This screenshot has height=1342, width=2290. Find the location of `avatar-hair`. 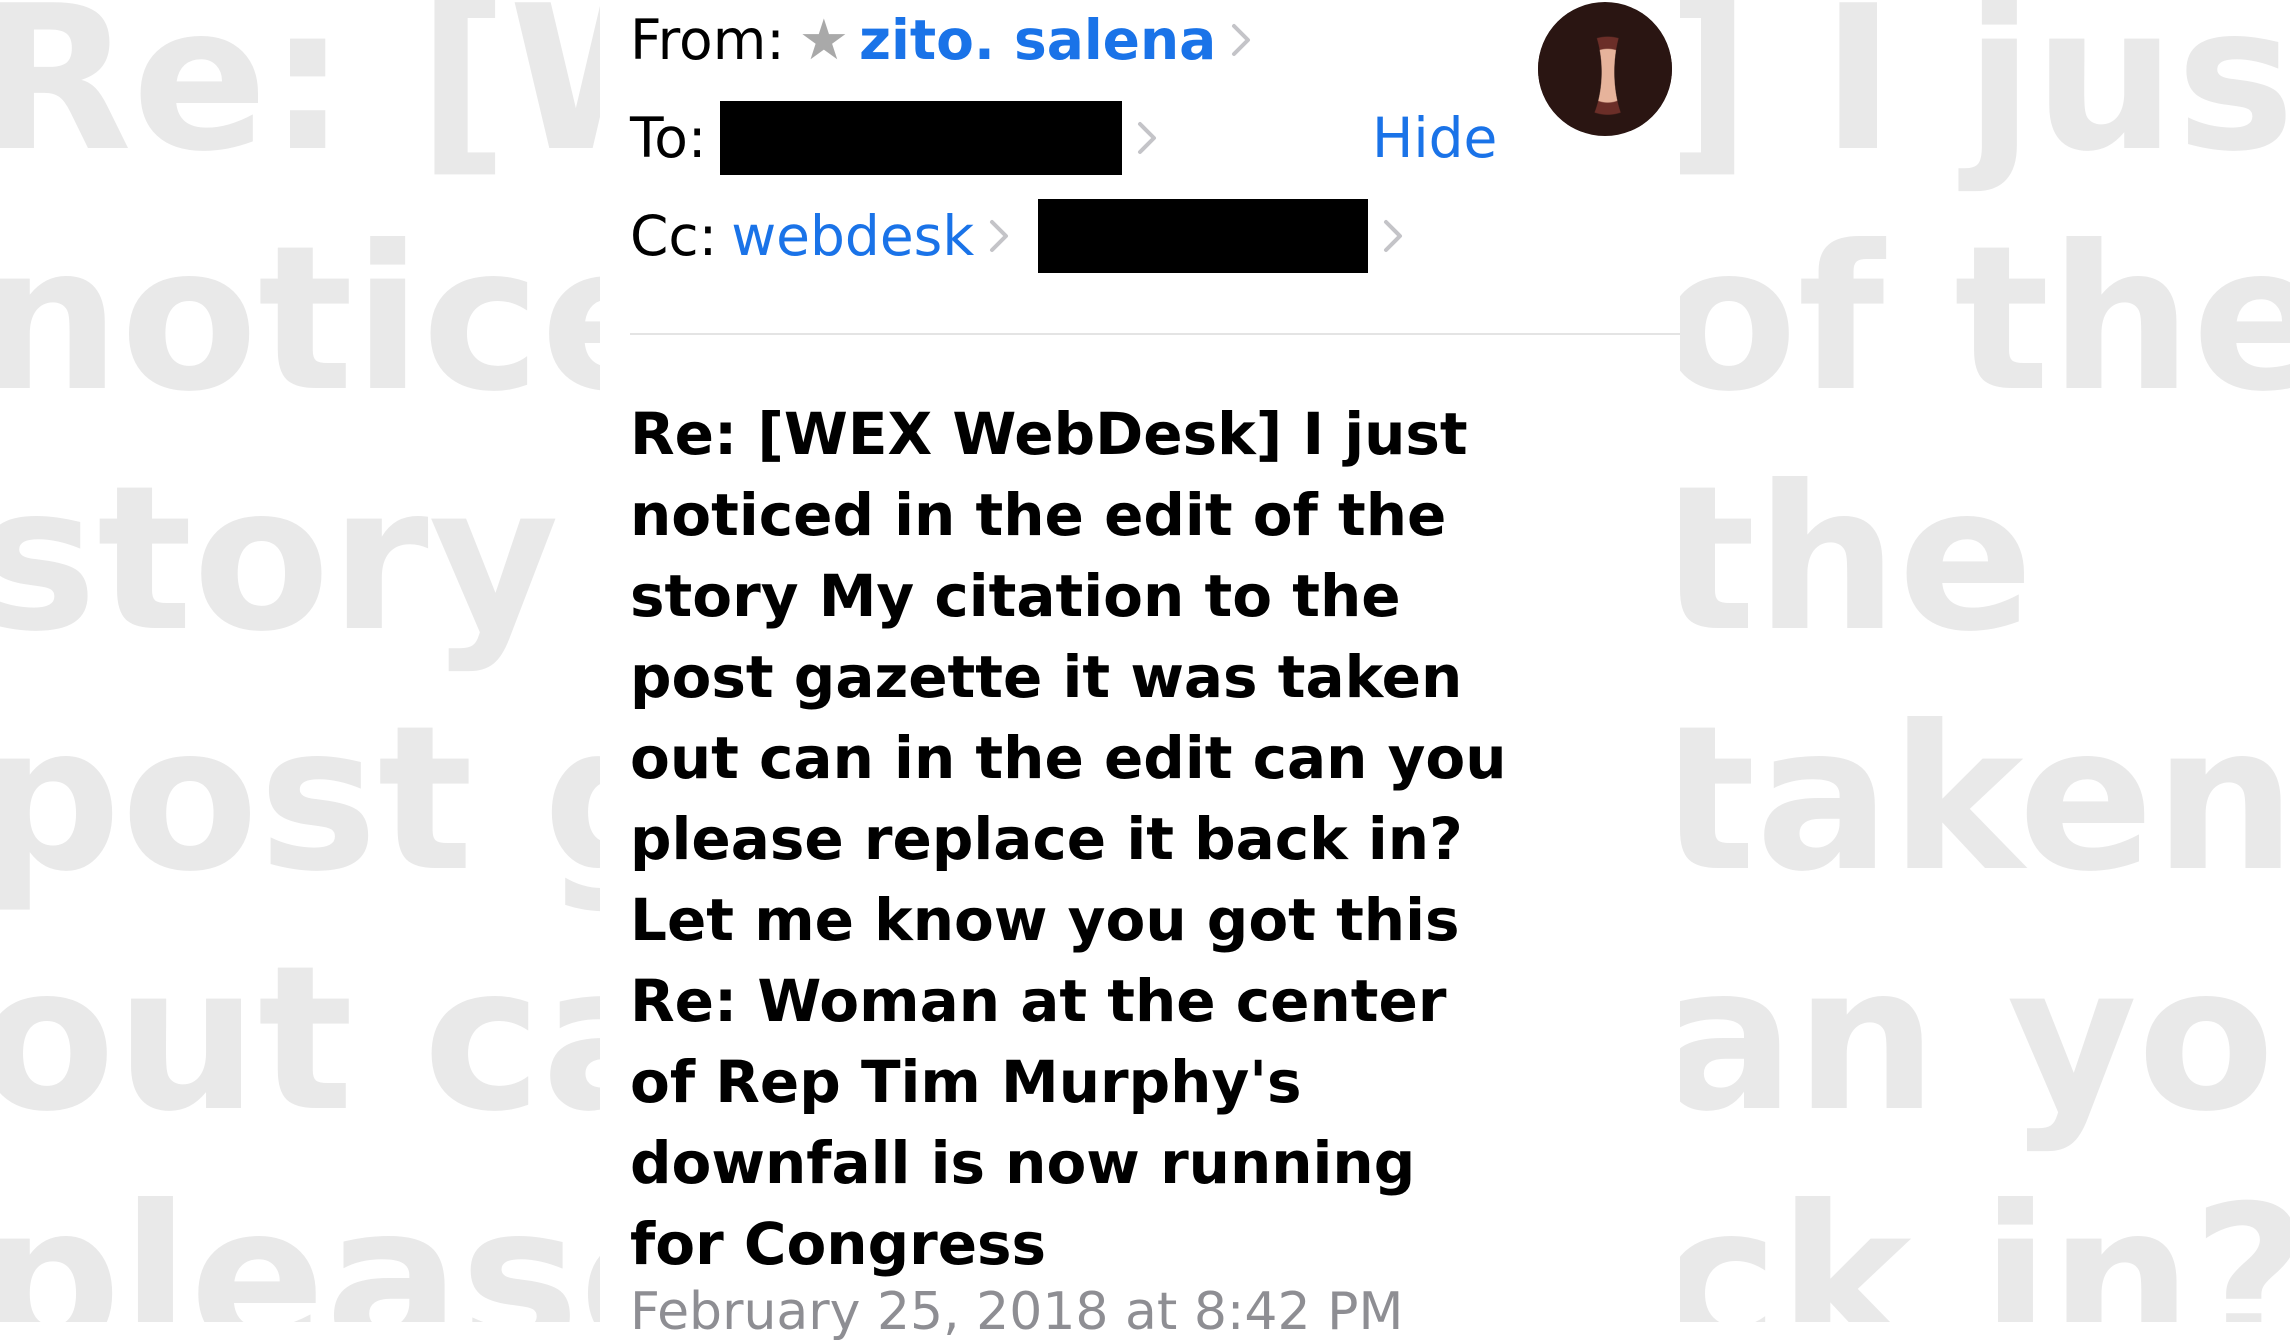

avatar-hair is located at coordinates (1605, 69).